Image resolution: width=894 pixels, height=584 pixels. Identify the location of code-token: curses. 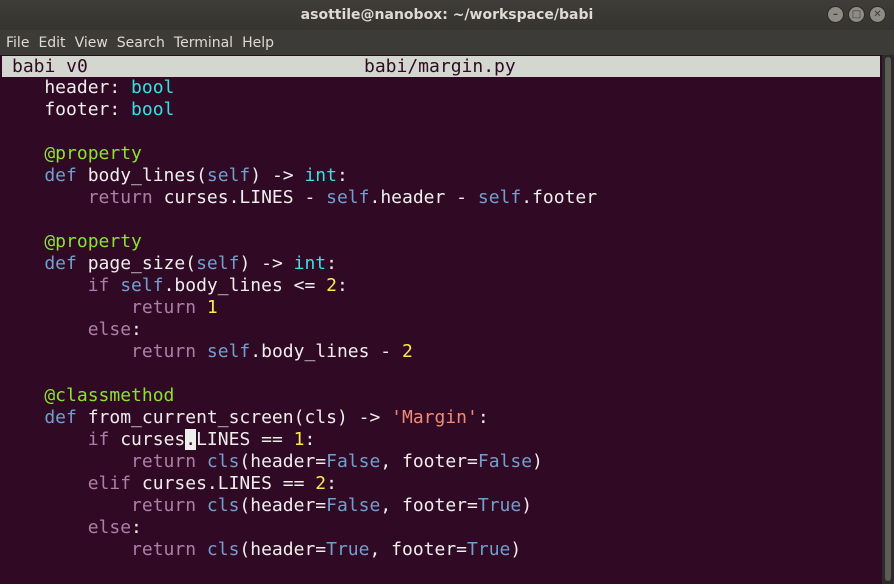
(153, 439).